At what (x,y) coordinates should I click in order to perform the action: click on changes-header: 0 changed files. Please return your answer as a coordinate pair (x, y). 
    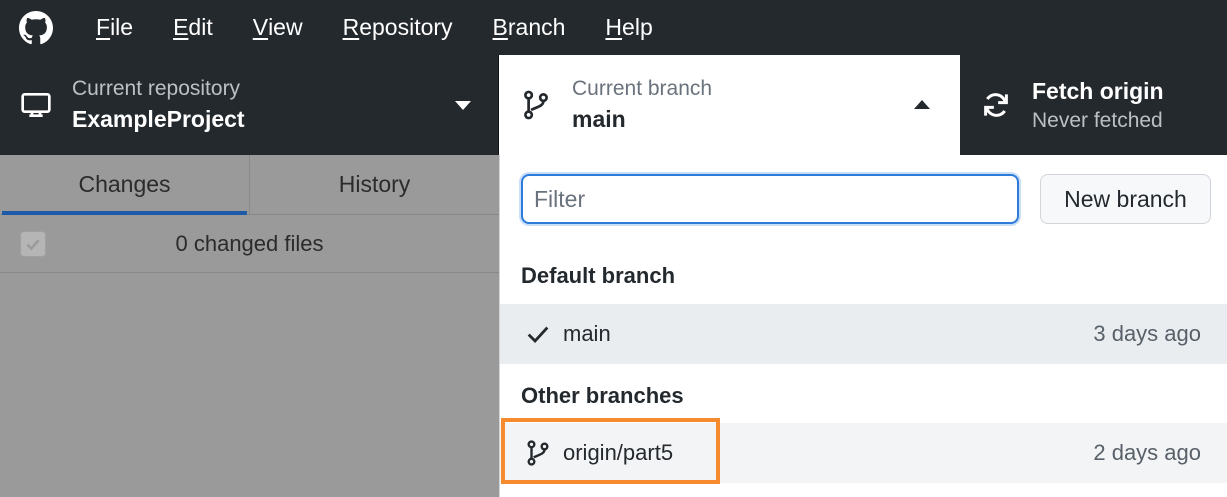
    Looking at the image, I should click on (249, 244).